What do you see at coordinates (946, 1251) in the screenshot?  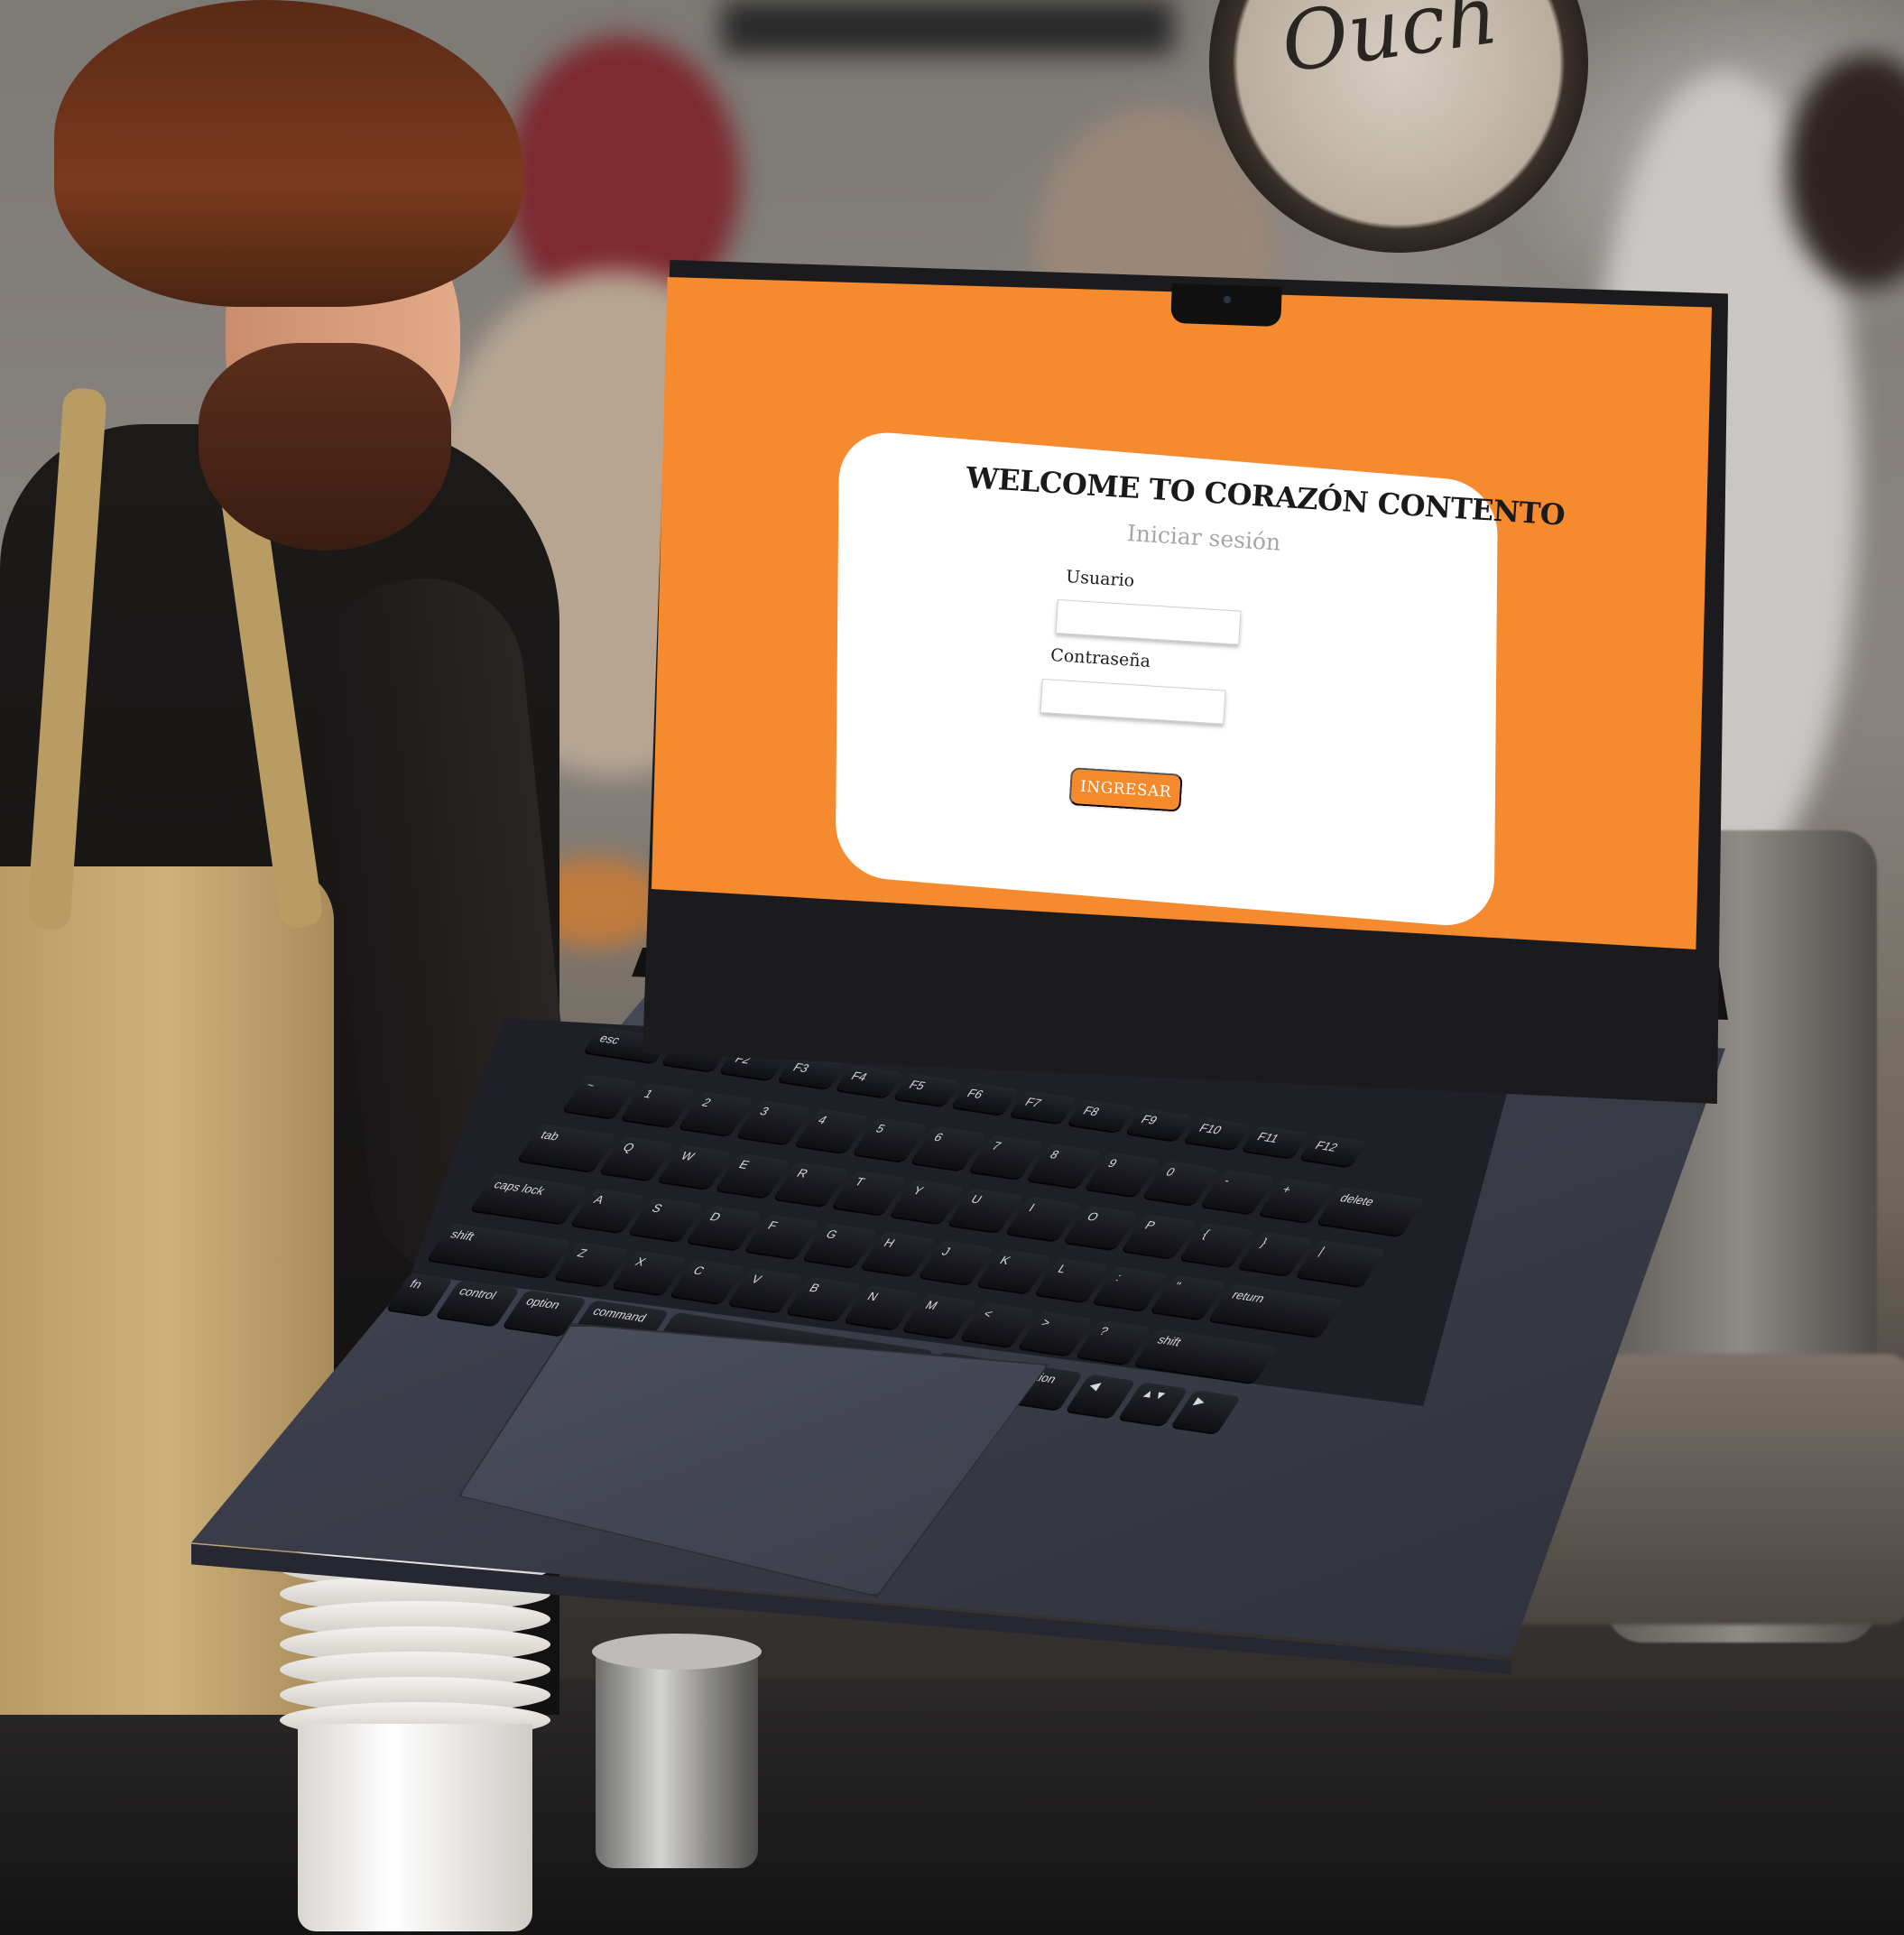 I see `key-label: J` at bounding box center [946, 1251].